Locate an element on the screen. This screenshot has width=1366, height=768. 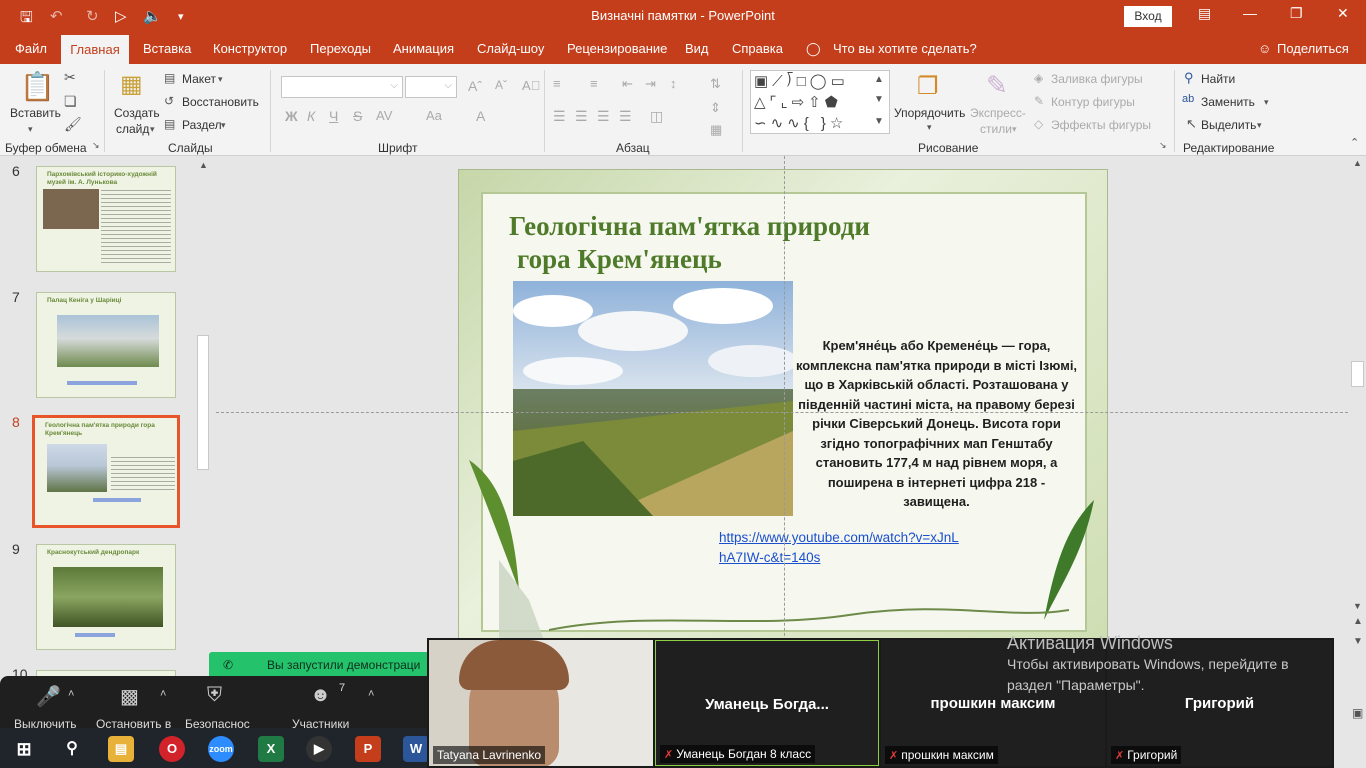
line-spacing-icon: ↕ is located at coordinates (673, 83).